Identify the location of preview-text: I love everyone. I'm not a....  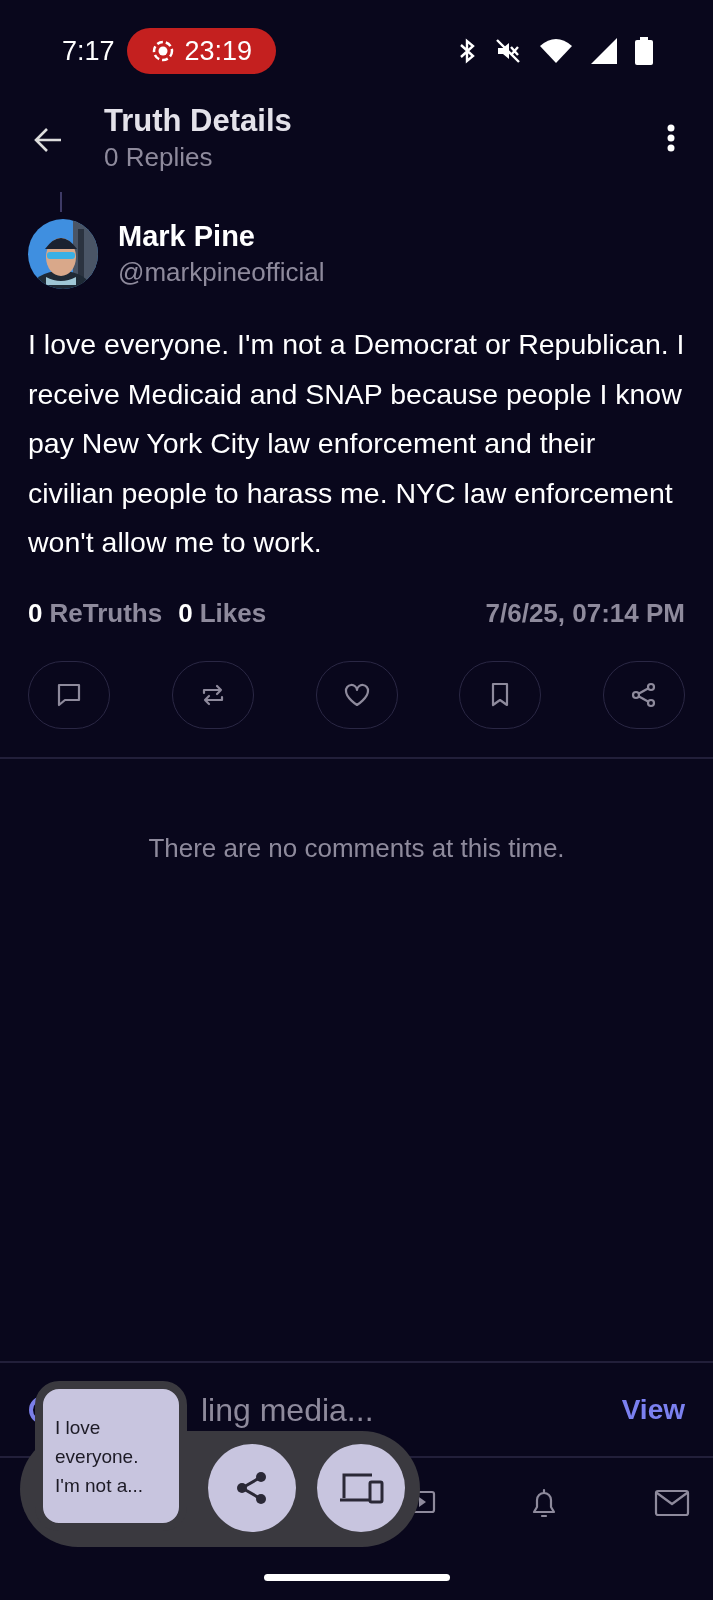
(100, 1456).